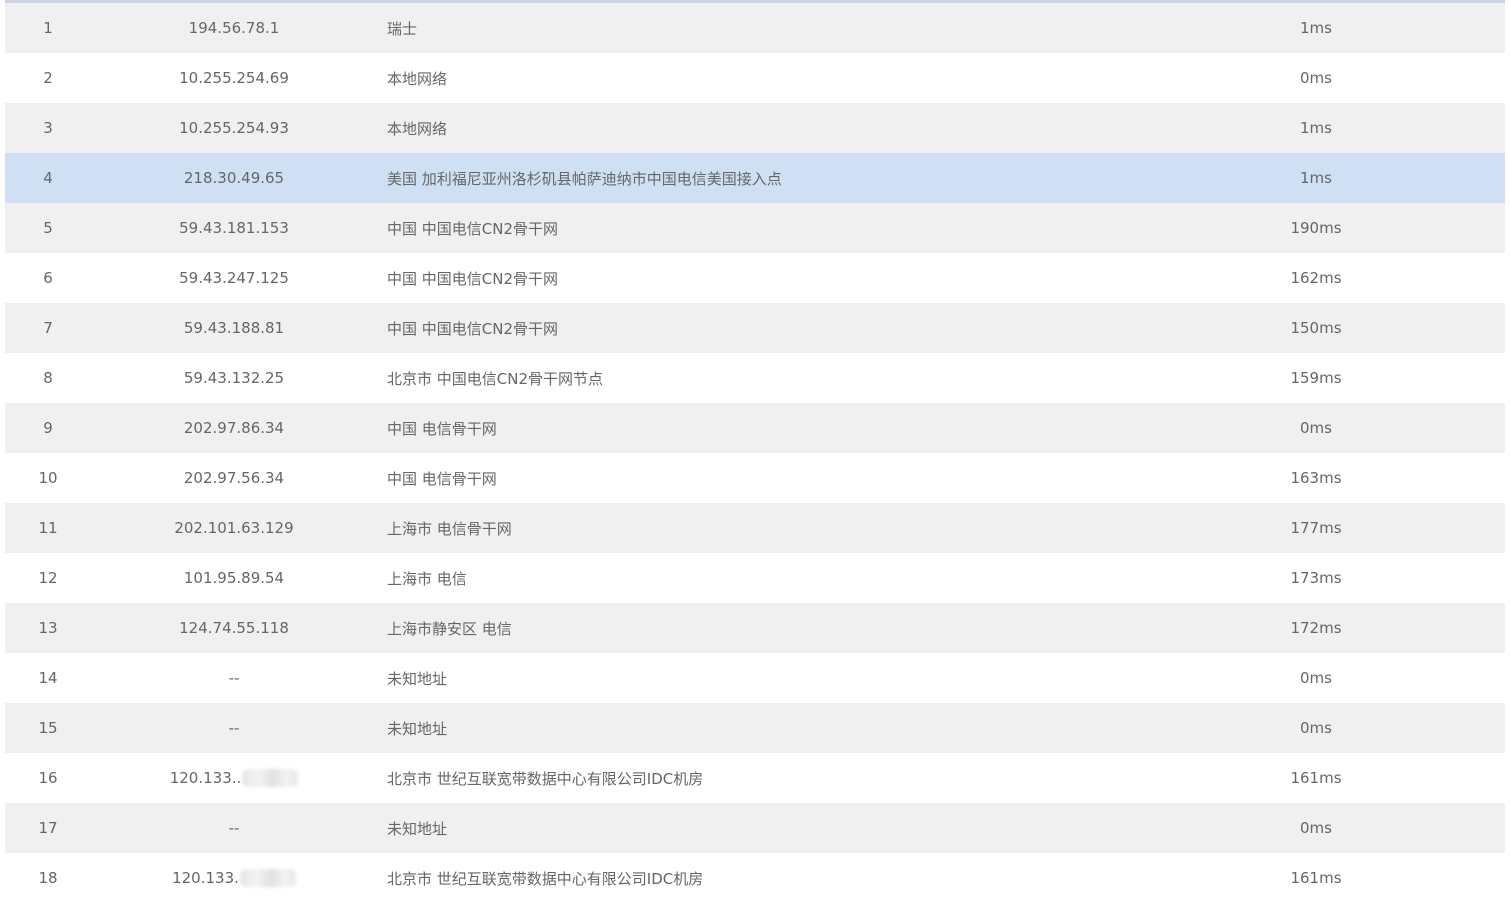 This screenshot has height=898, width=1510. I want to click on ip-address-wrap: 218.30.49.65, so click(234, 178).